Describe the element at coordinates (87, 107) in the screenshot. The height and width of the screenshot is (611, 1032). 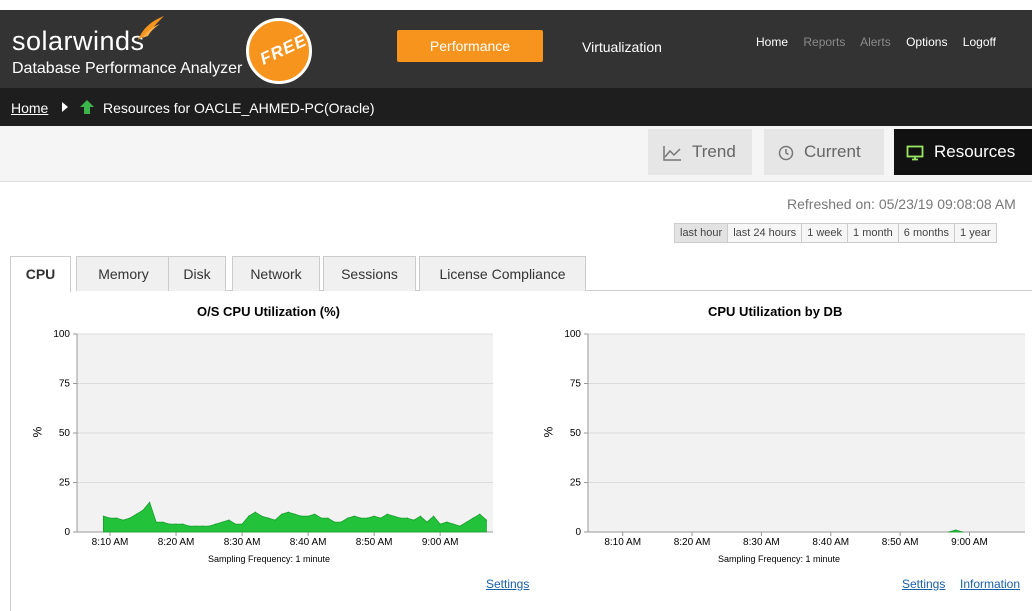
I see `status-up-arrow-icon` at that location.